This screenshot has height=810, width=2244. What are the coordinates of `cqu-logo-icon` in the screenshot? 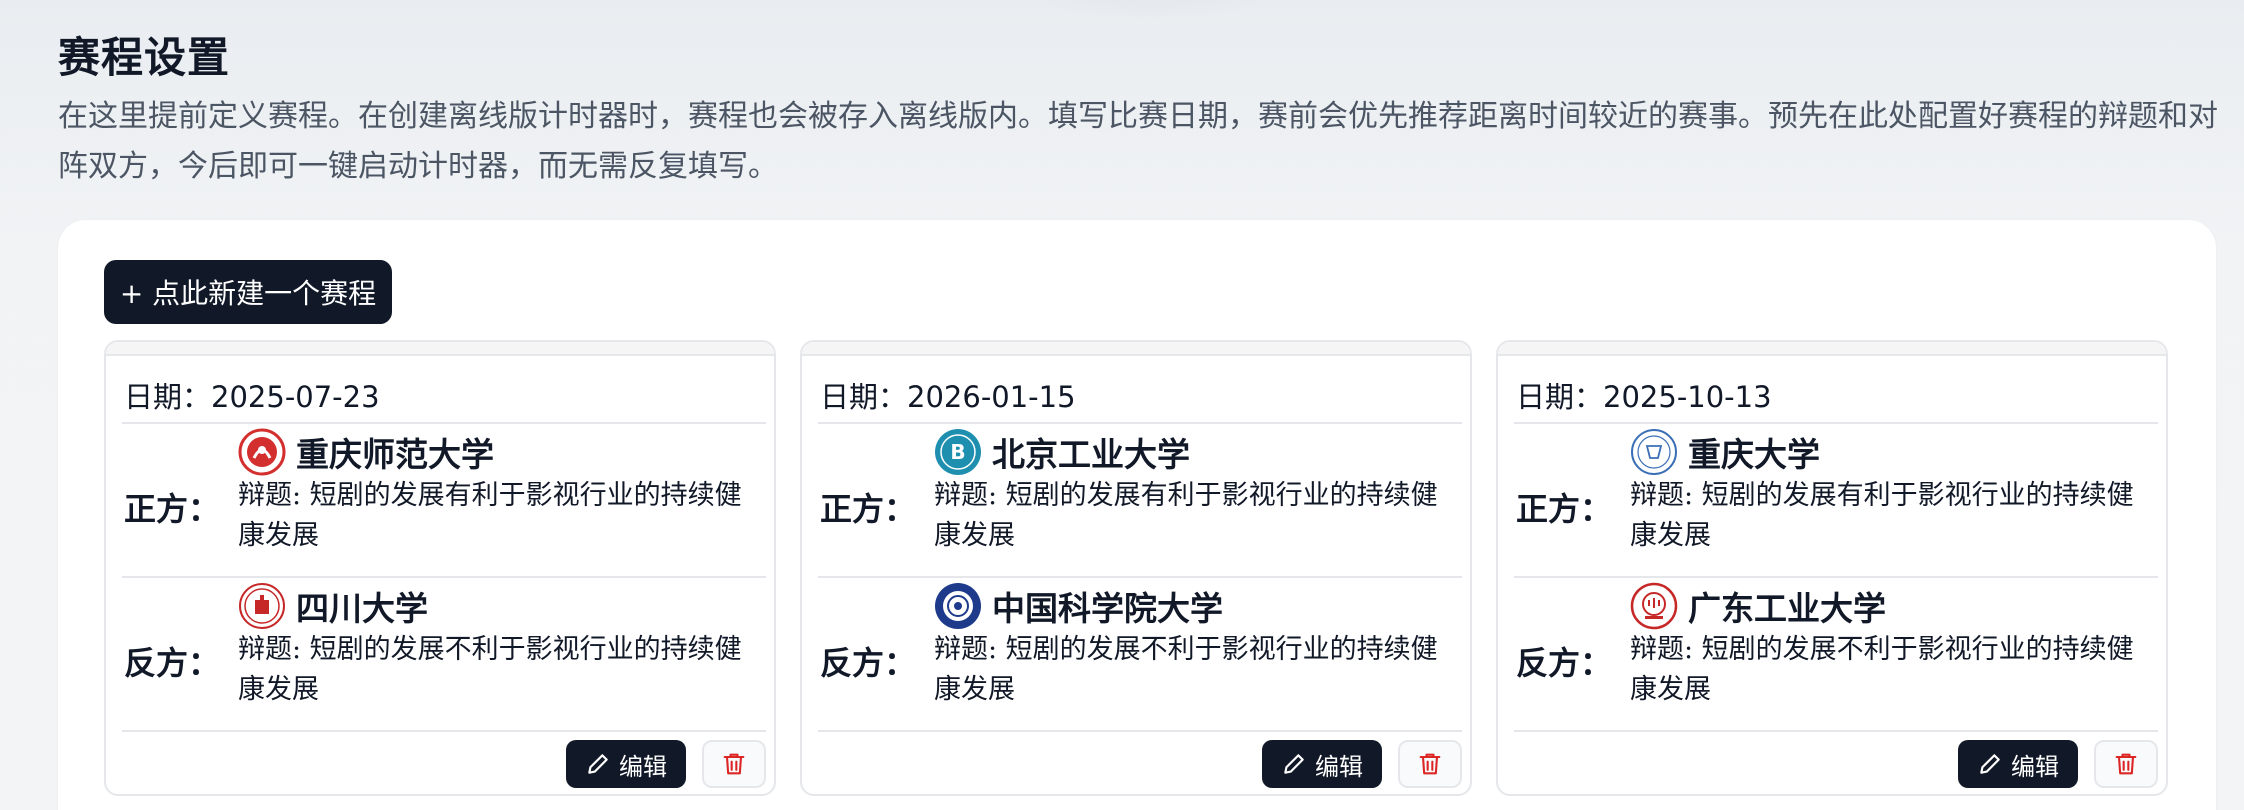 It's located at (1654, 452).